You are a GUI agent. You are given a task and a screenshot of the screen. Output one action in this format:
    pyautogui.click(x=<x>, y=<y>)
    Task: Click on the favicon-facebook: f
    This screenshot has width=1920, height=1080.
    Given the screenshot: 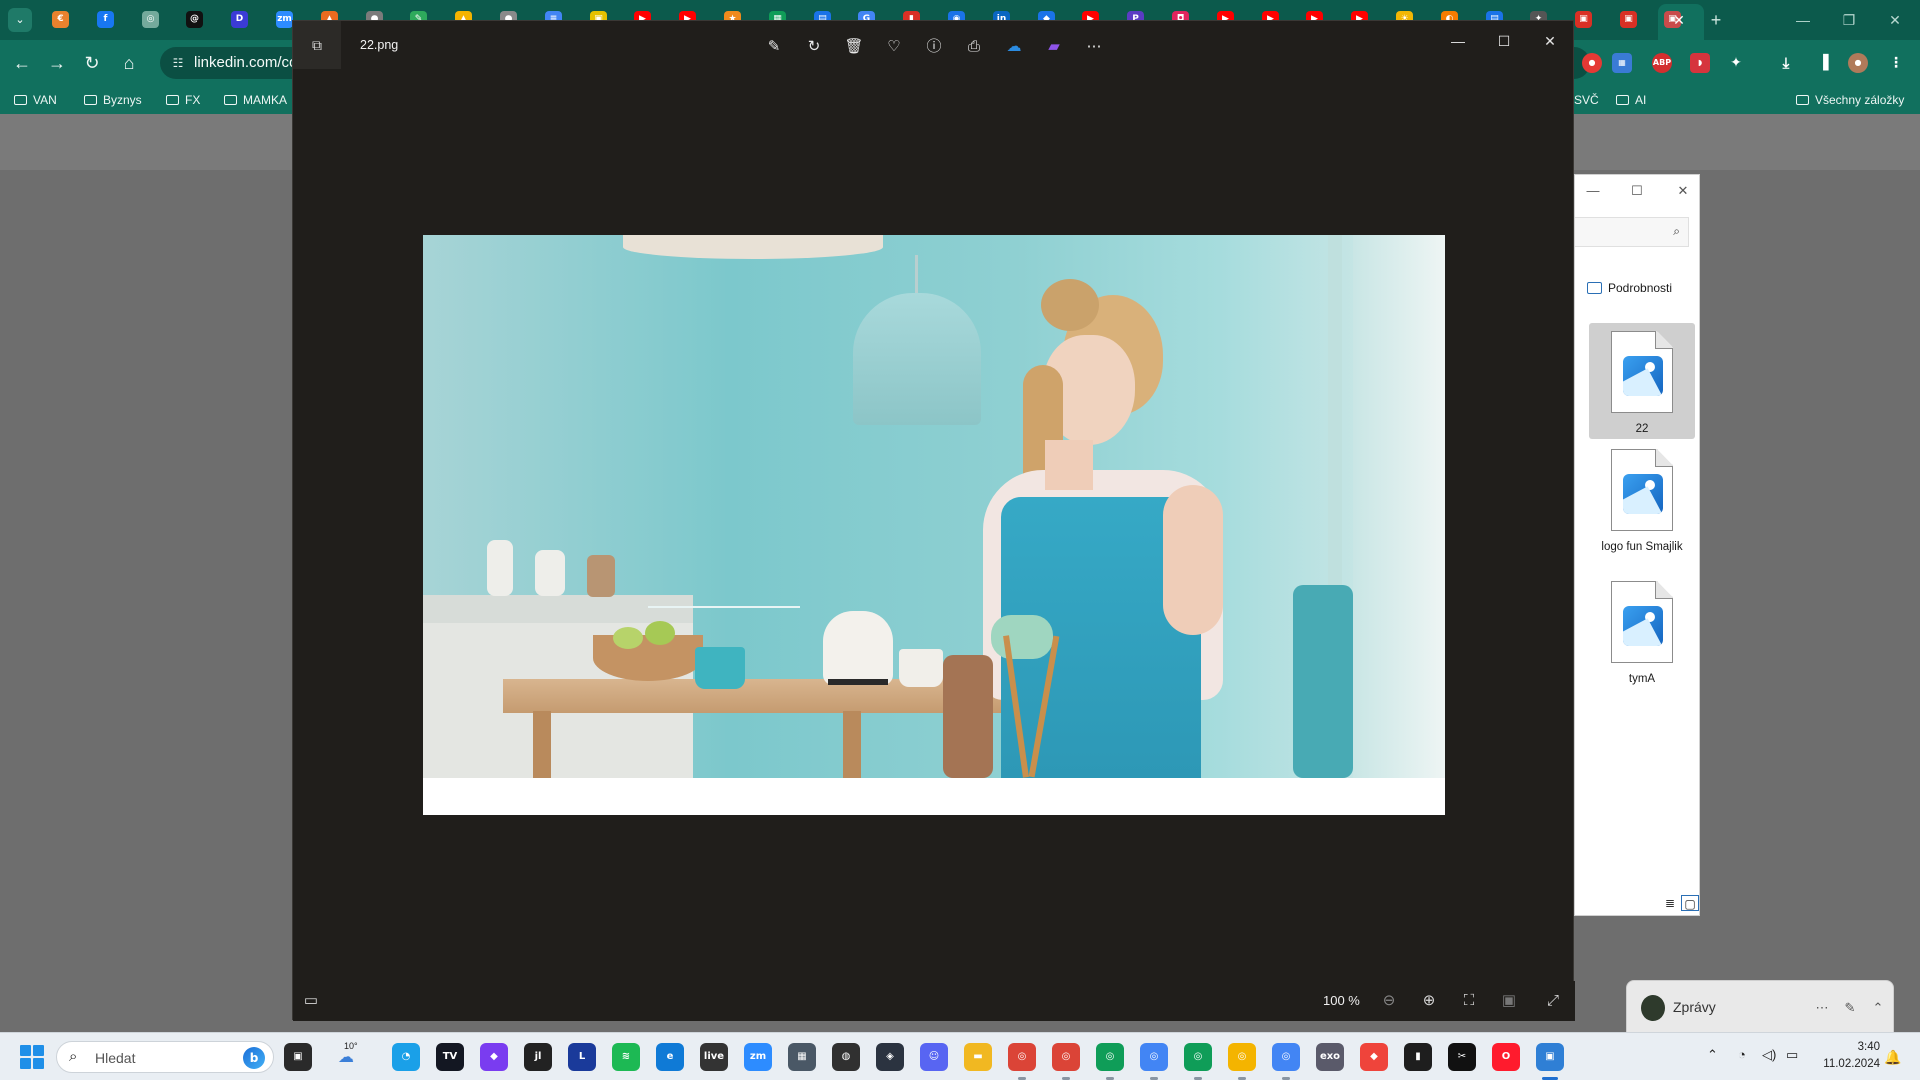 What is the action you would take?
    pyautogui.click(x=105, y=19)
    